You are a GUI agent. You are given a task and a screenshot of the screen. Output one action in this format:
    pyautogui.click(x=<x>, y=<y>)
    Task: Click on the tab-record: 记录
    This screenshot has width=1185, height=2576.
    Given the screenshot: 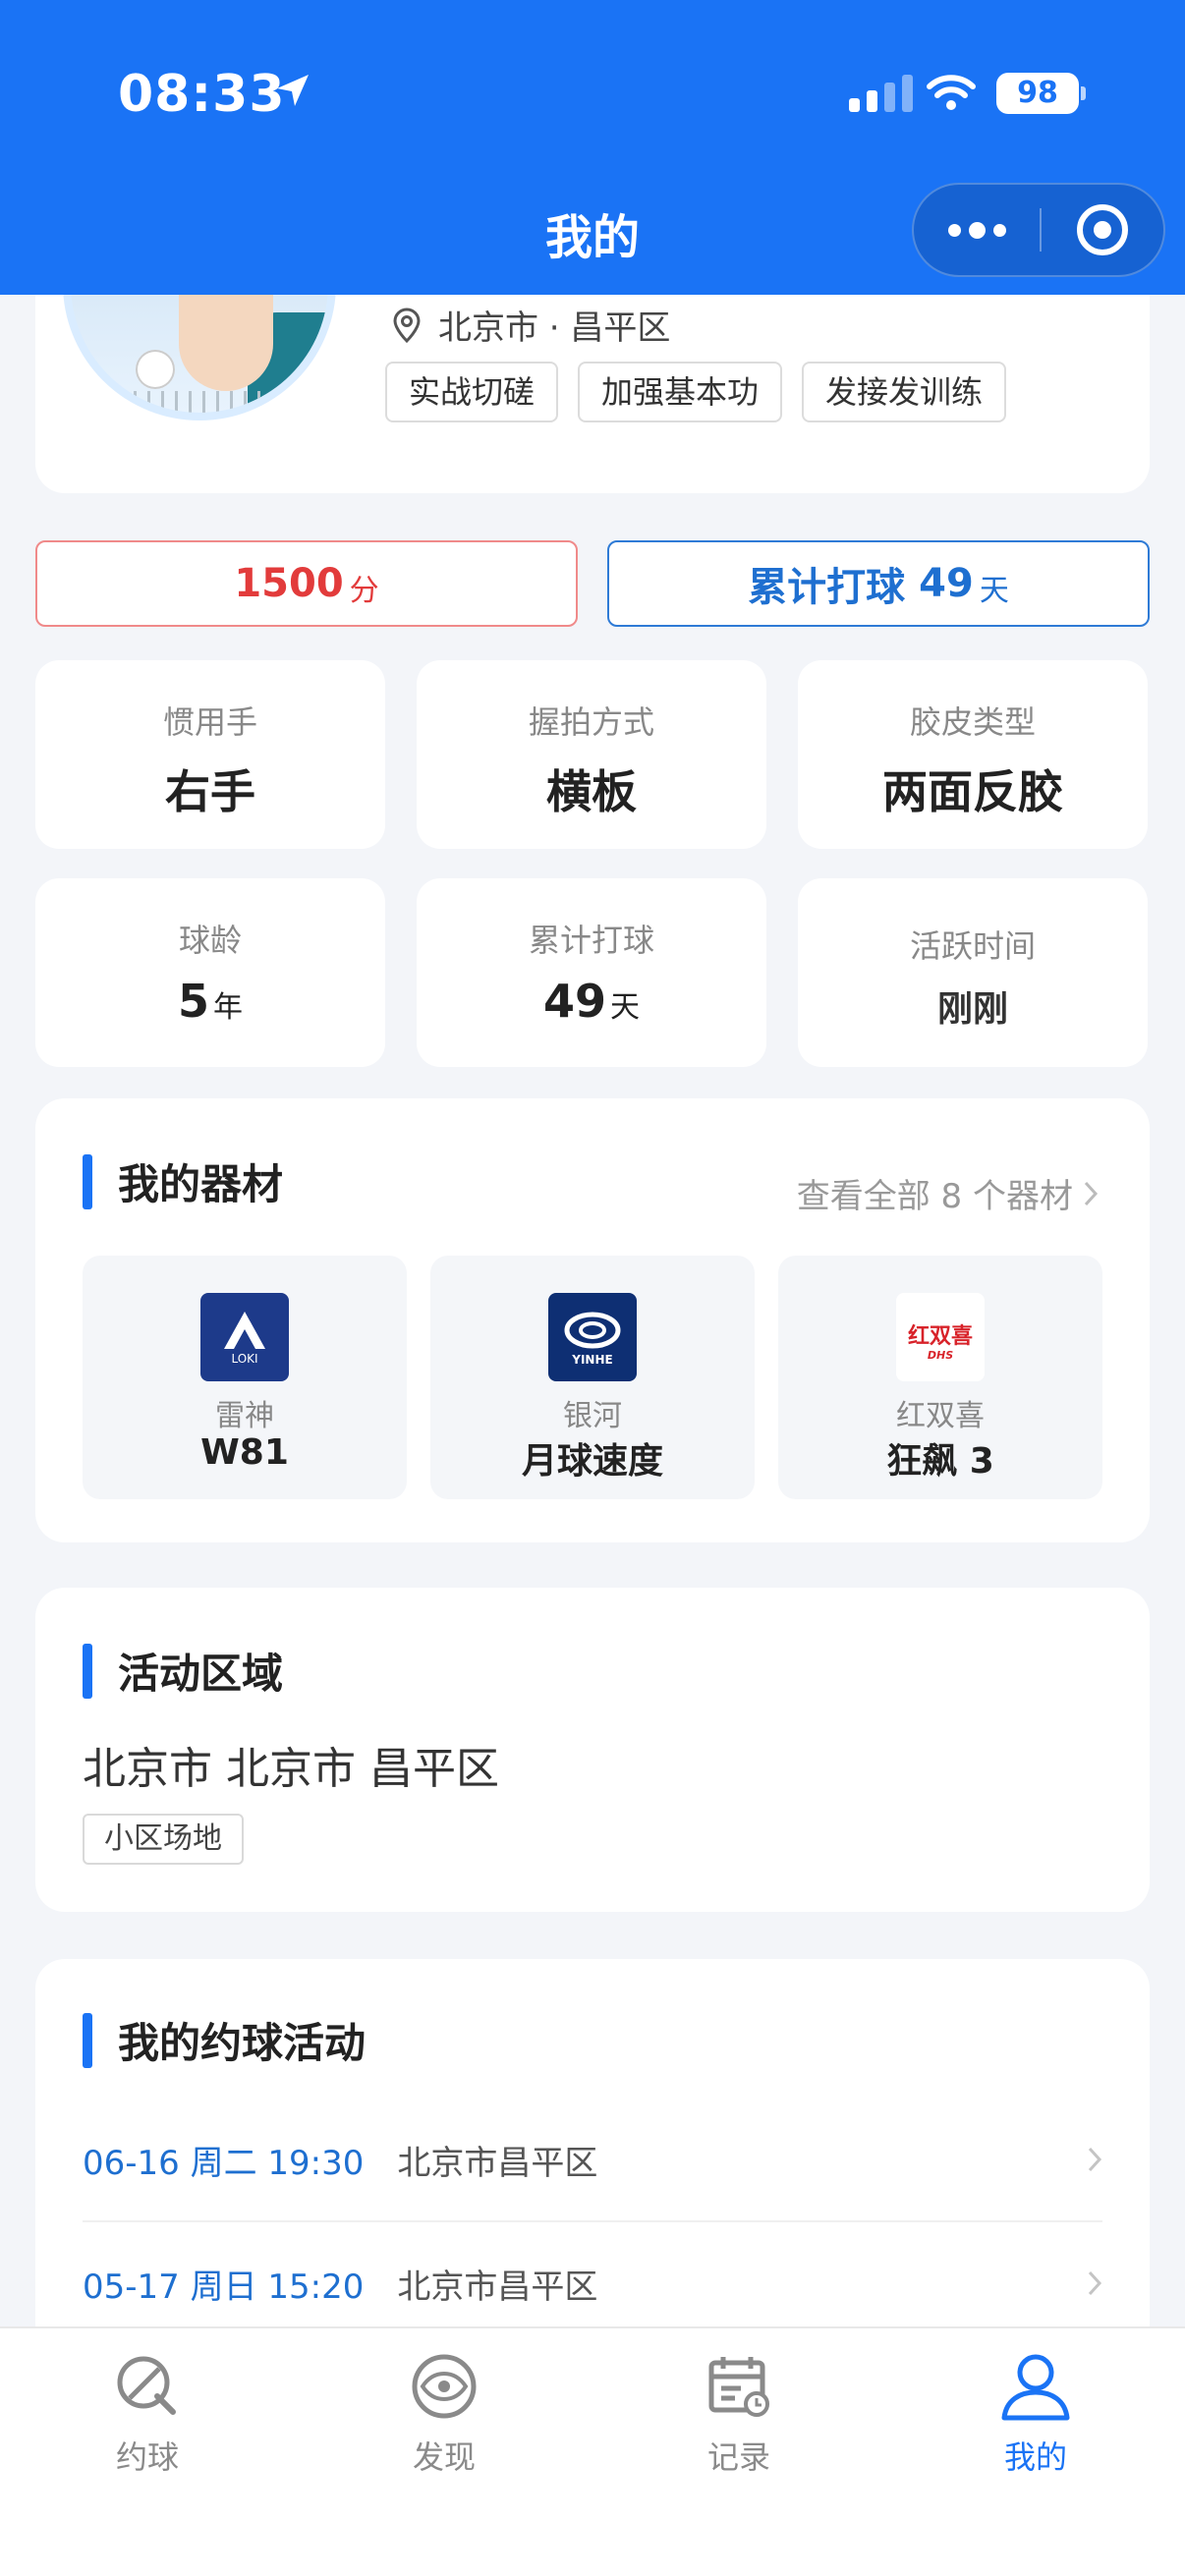 What is the action you would take?
    pyautogui.click(x=739, y=2410)
    